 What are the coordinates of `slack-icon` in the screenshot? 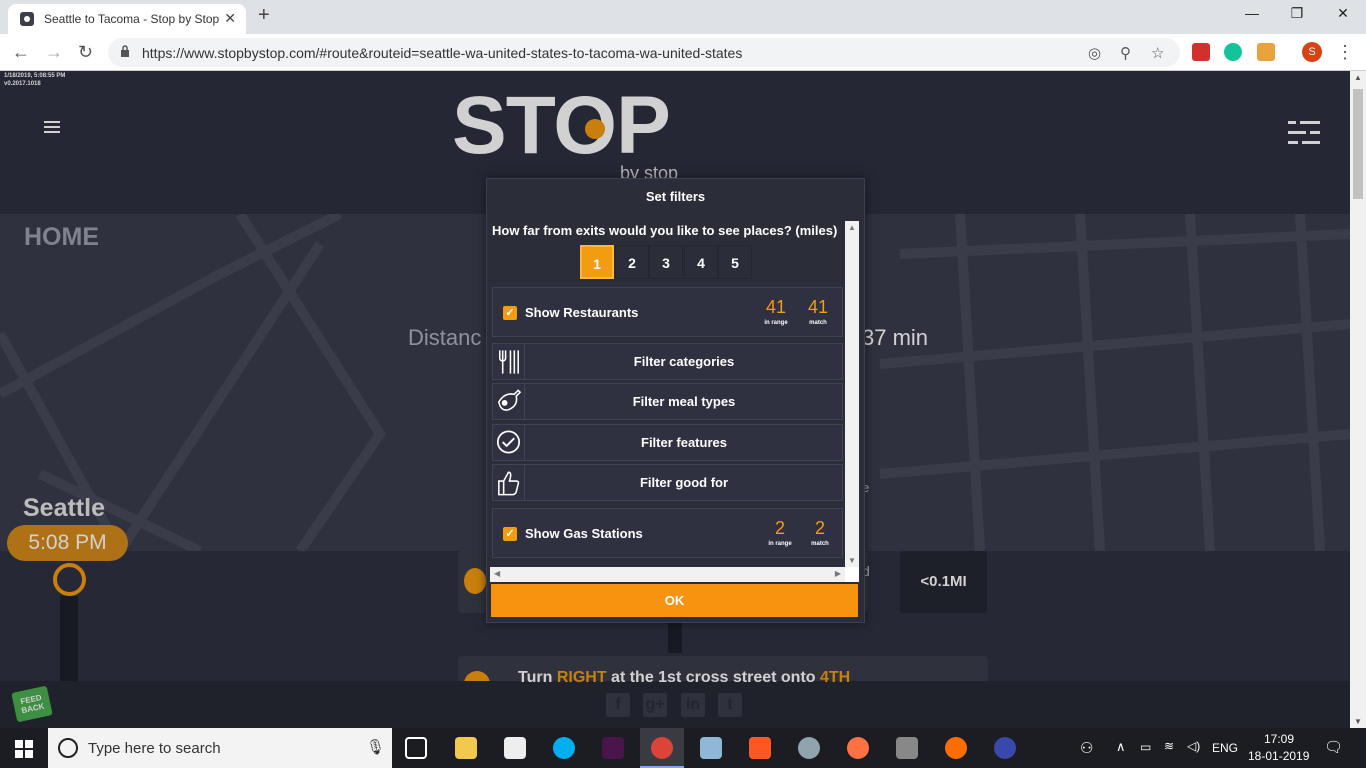 It's located at (613, 748).